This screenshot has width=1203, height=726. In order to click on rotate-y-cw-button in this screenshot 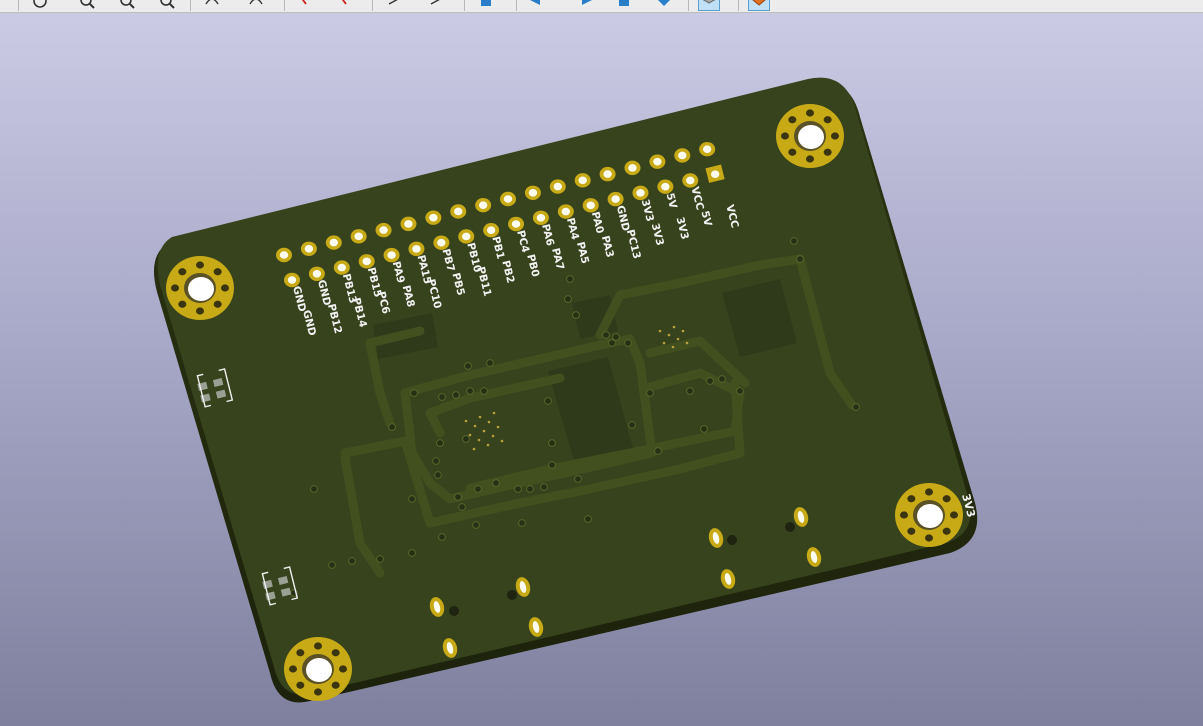, I will do `click(306, 5)`.